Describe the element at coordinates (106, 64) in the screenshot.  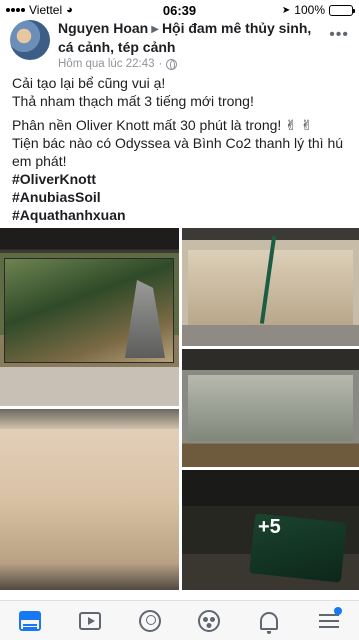
I see `post-timestamp: Hôm qua lúc 22:43` at that location.